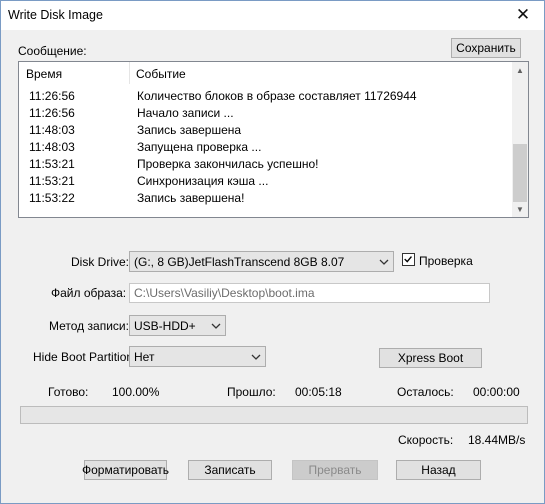 This screenshot has width=545, height=504. What do you see at coordinates (52, 198) in the screenshot?
I see `log-time: 11:53:22` at bounding box center [52, 198].